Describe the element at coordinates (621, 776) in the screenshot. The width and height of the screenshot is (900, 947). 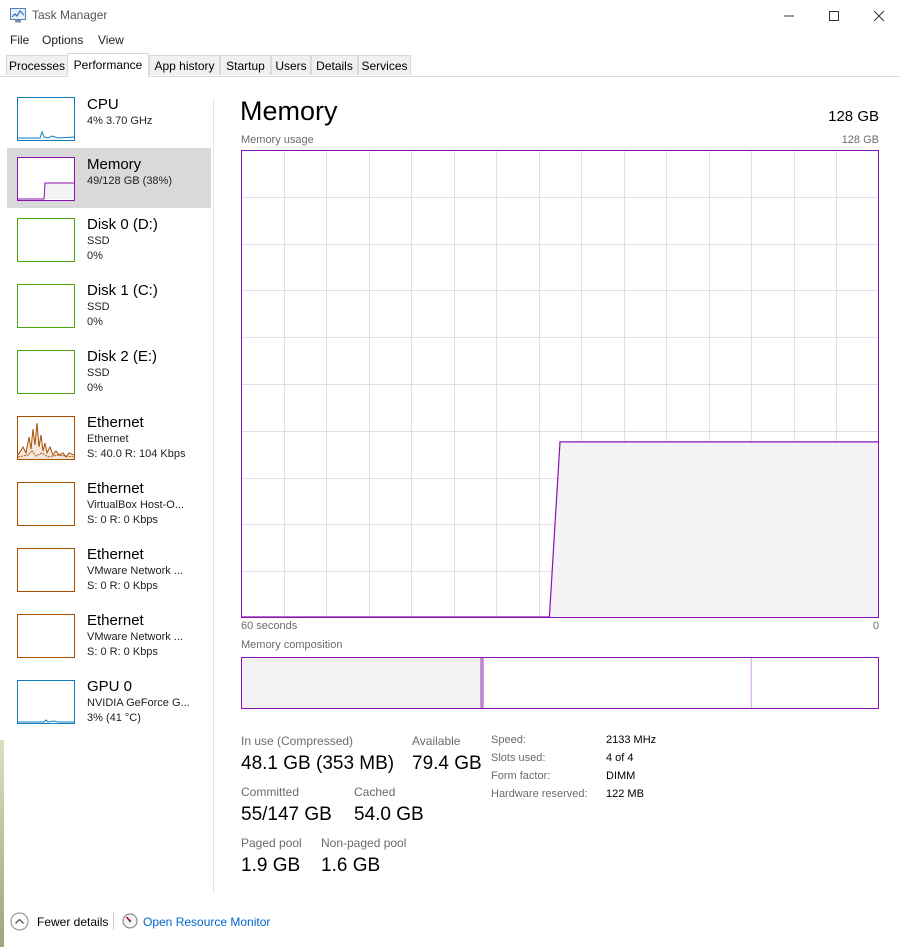
I see `spec-form-factor-value: DIMM` at that location.